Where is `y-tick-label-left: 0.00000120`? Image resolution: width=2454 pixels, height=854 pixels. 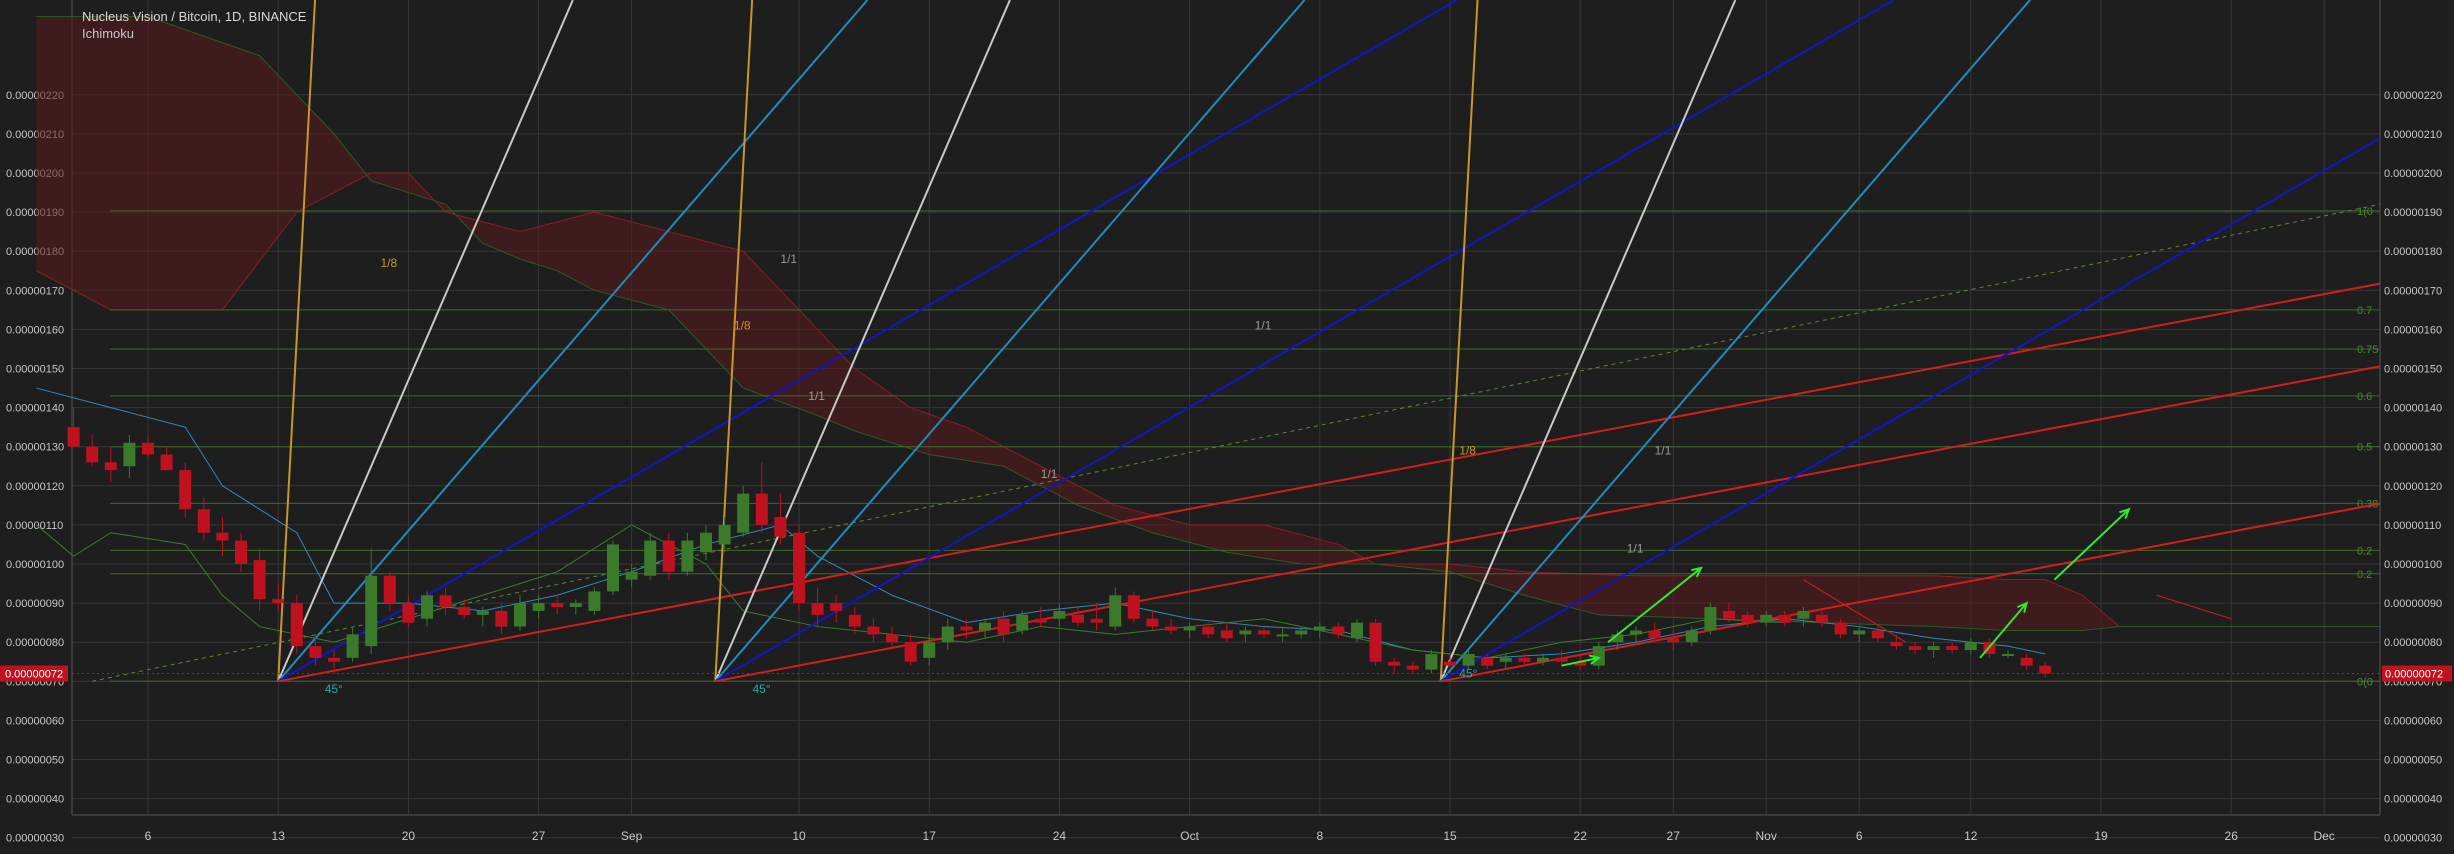 y-tick-label-left: 0.00000120 is located at coordinates (35, 487).